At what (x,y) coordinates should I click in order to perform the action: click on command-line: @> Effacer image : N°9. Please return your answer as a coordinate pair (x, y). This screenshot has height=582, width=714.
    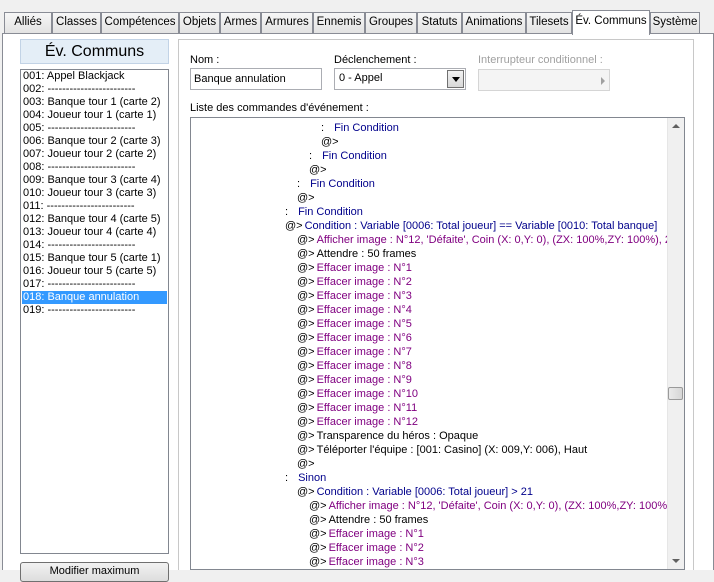
    Looking at the image, I should click on (429, 380).